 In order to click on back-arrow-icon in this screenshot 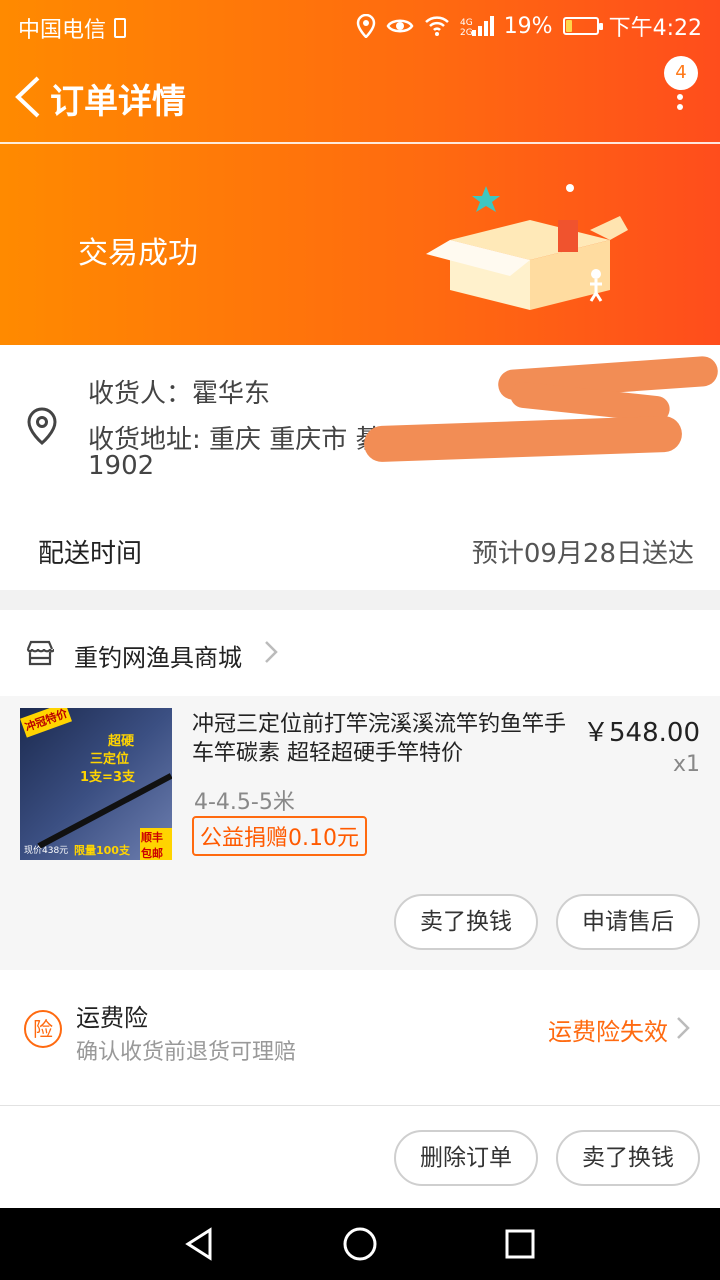, I will do `click(30, 97)`.